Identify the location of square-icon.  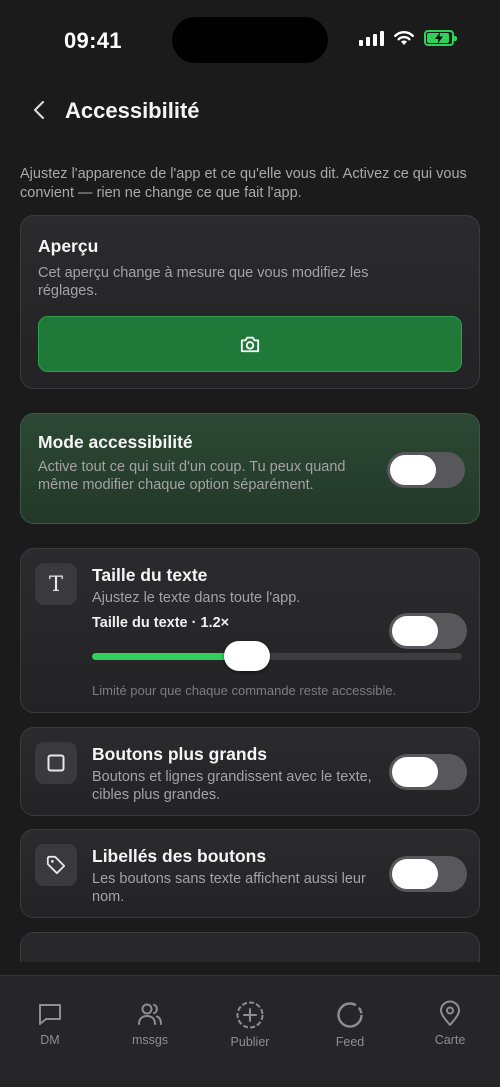
(56, 763).